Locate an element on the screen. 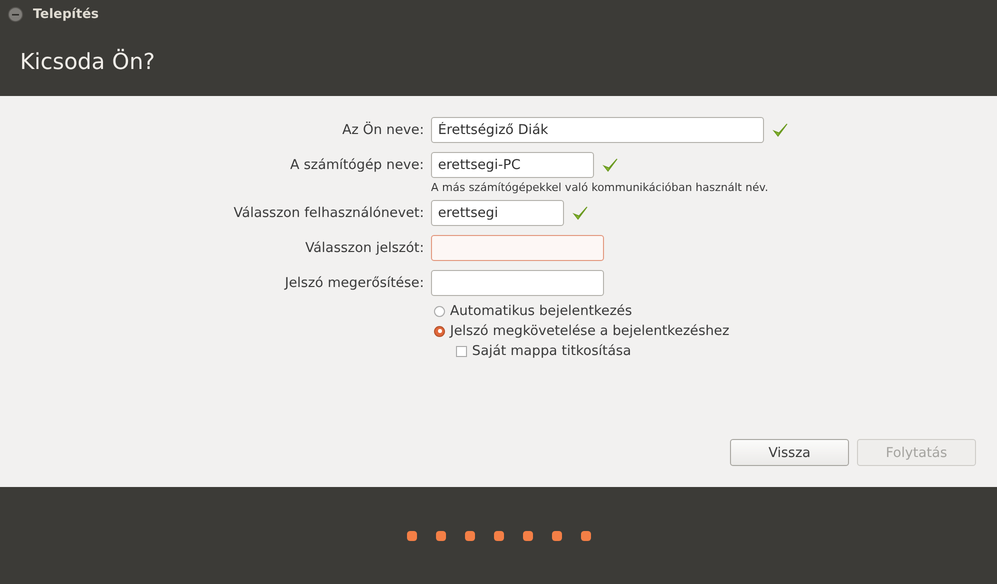 The height and width of the screenshot is (584, 997). page-title: Kicsoda Ön? is located at coordinates (87, 62).